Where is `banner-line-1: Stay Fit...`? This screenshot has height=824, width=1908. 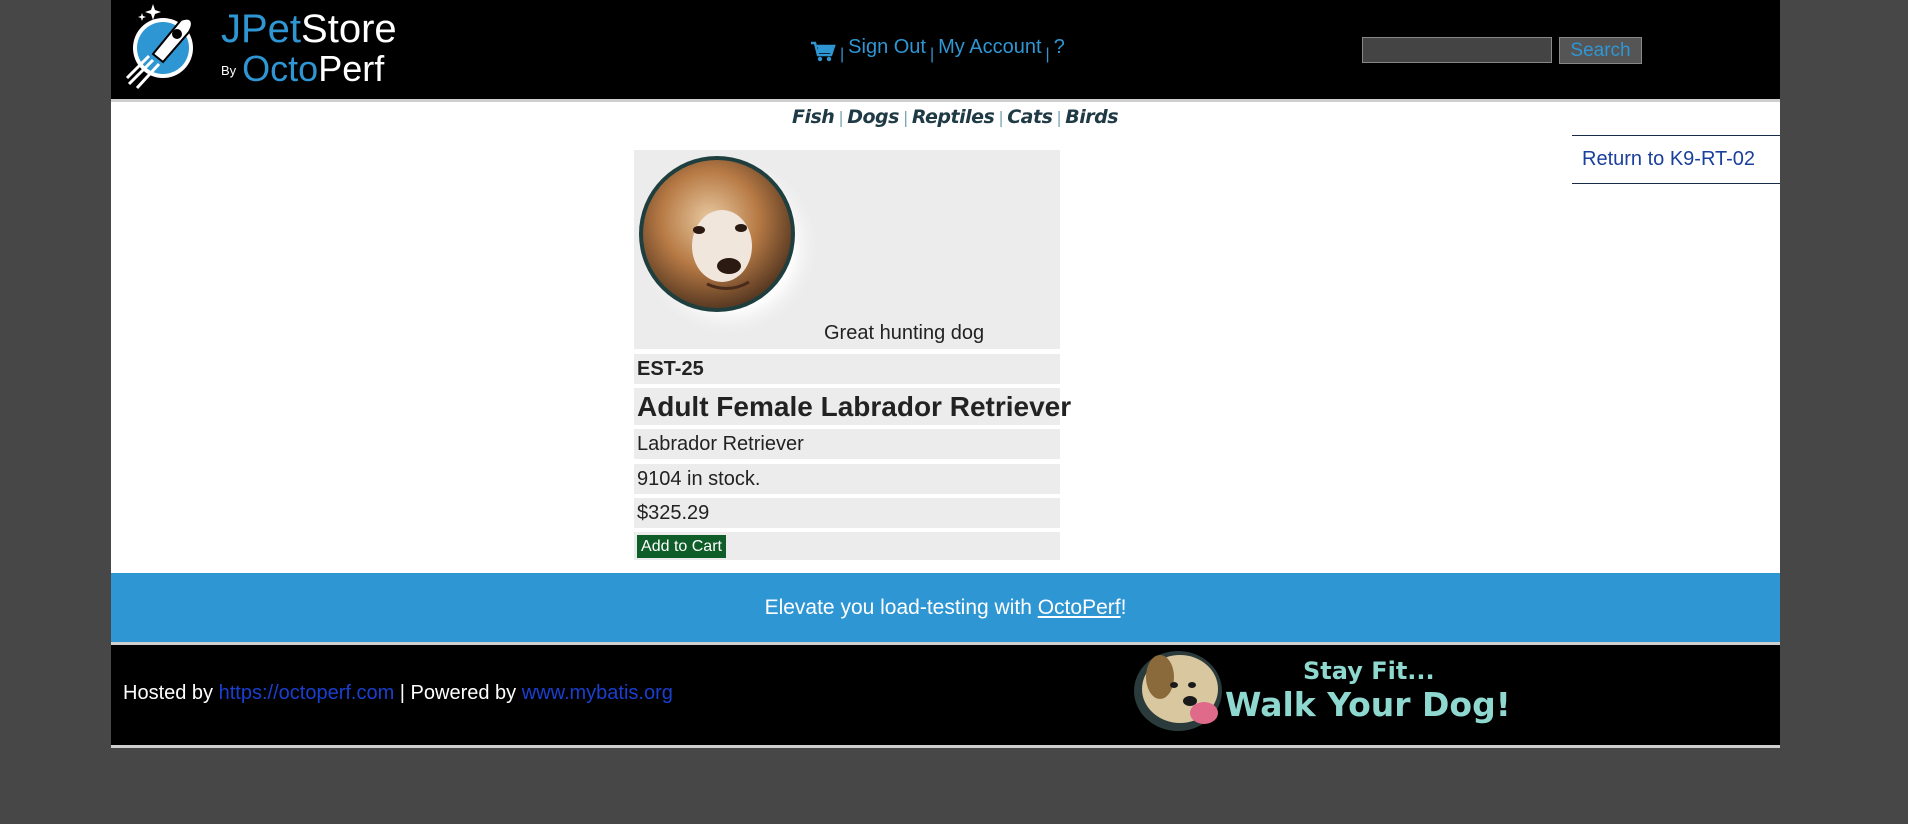 banner-line-1: Stay Fit... is located at coordinates (1369, 671).